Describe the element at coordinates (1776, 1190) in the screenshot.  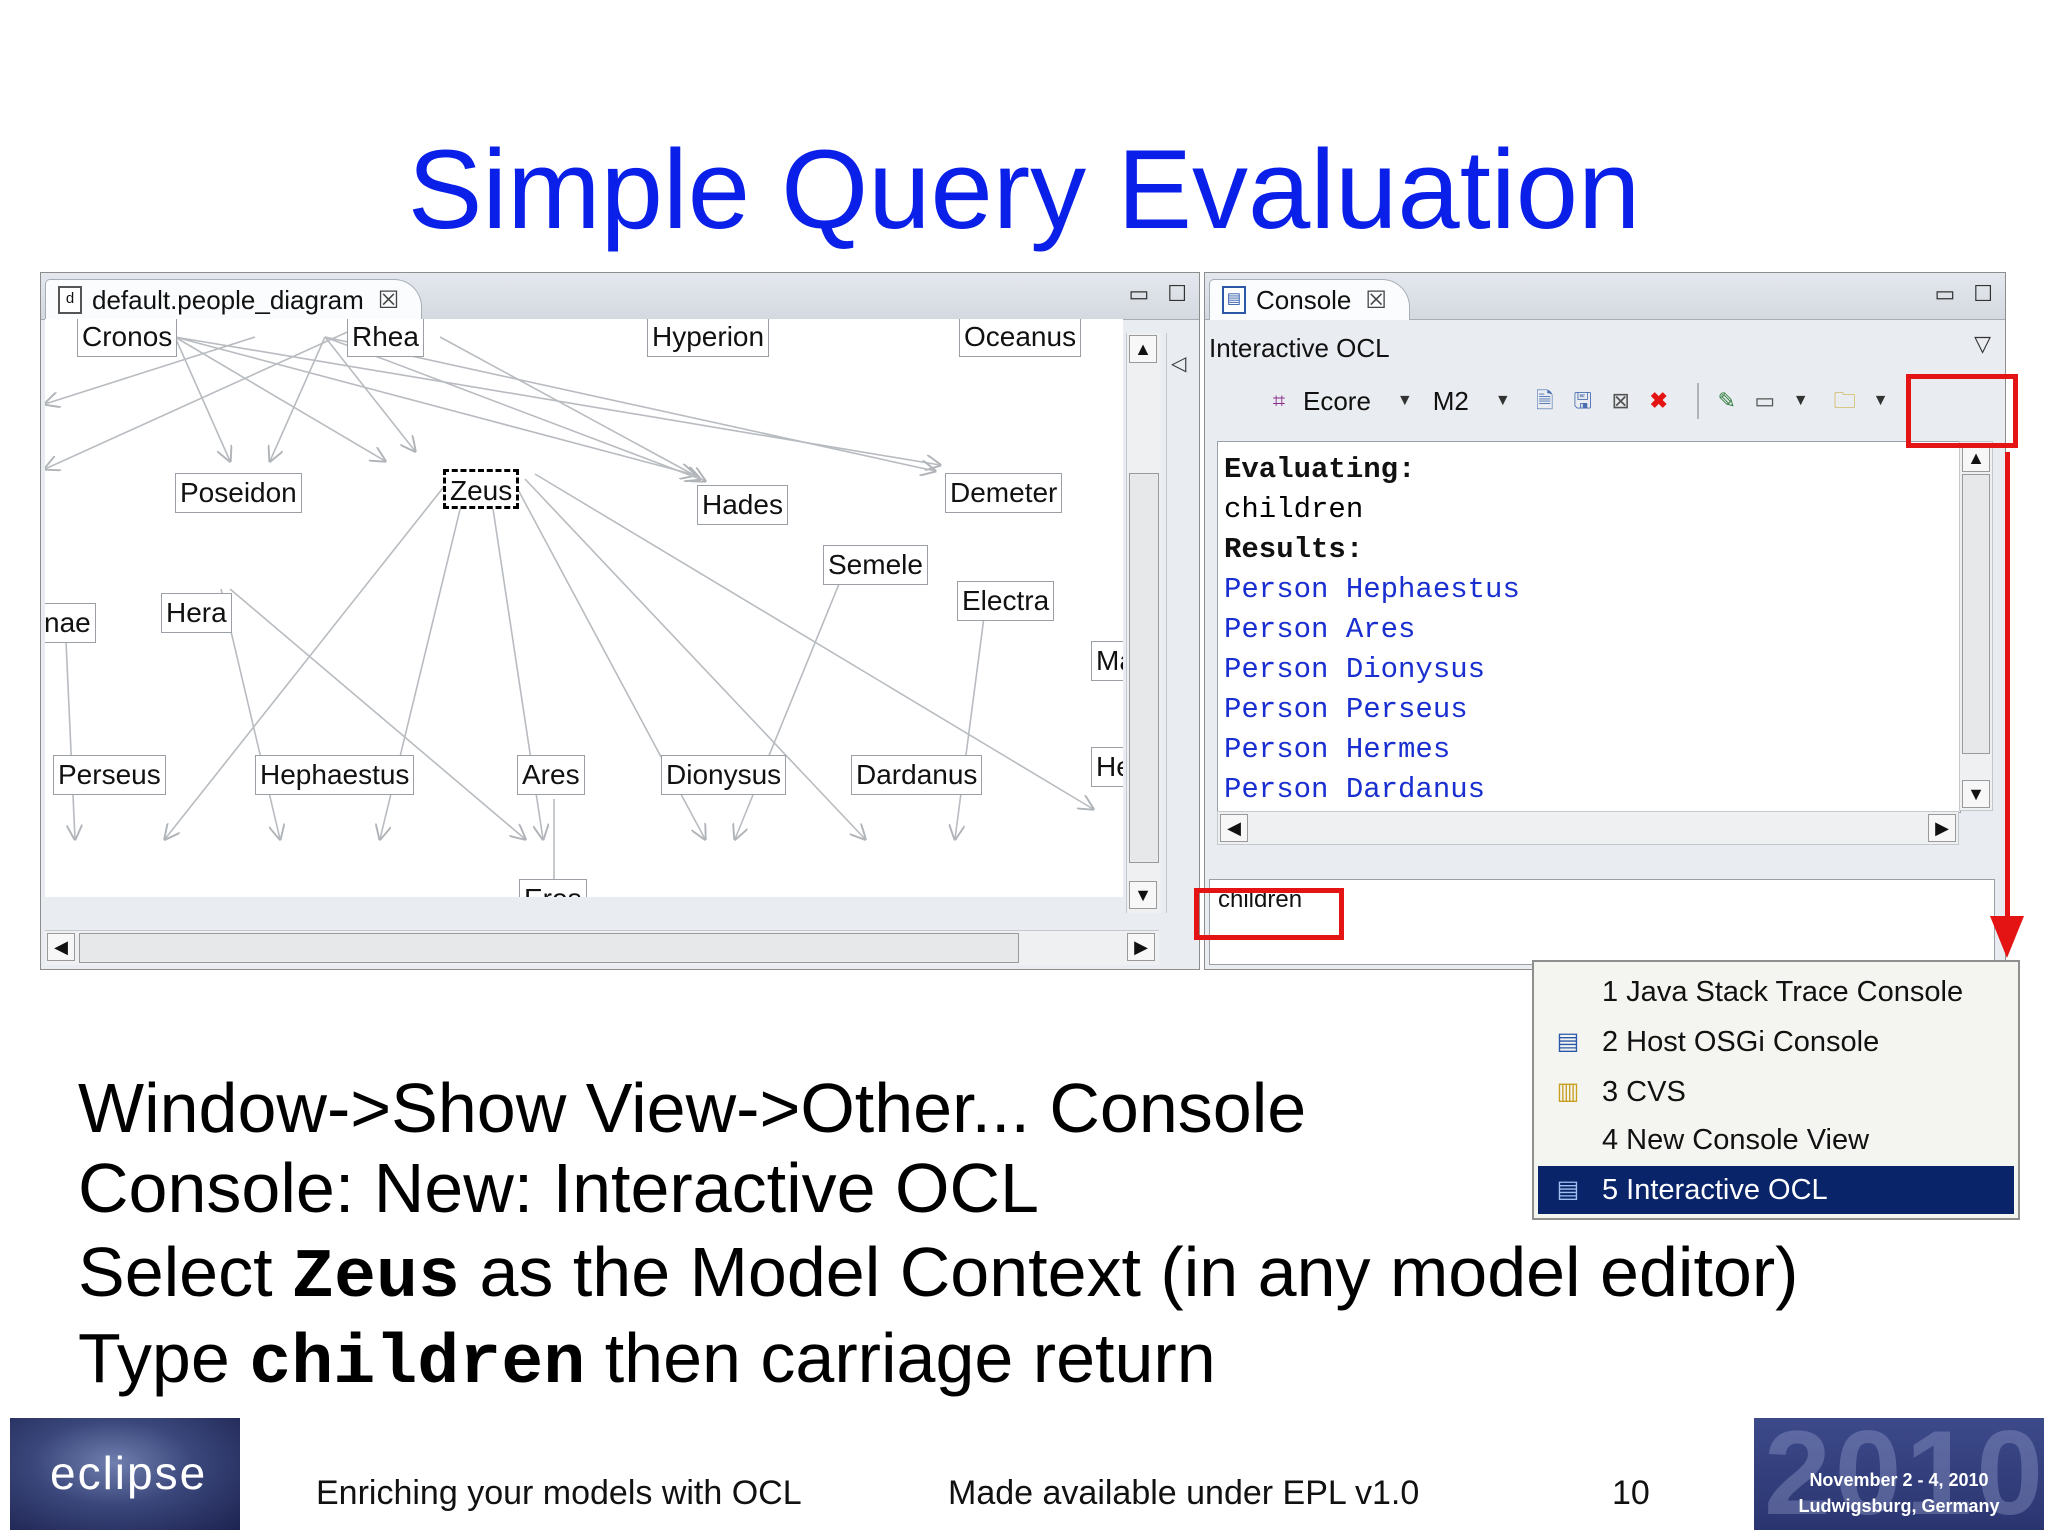
I see `menu-item-interactive-ocl: ▤ 5 Interactive OCL` at that location.